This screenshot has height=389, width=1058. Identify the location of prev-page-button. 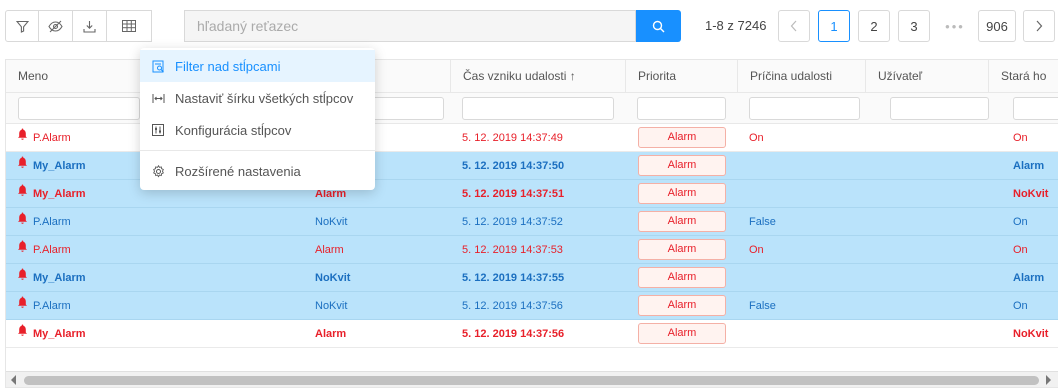
(794, 26).